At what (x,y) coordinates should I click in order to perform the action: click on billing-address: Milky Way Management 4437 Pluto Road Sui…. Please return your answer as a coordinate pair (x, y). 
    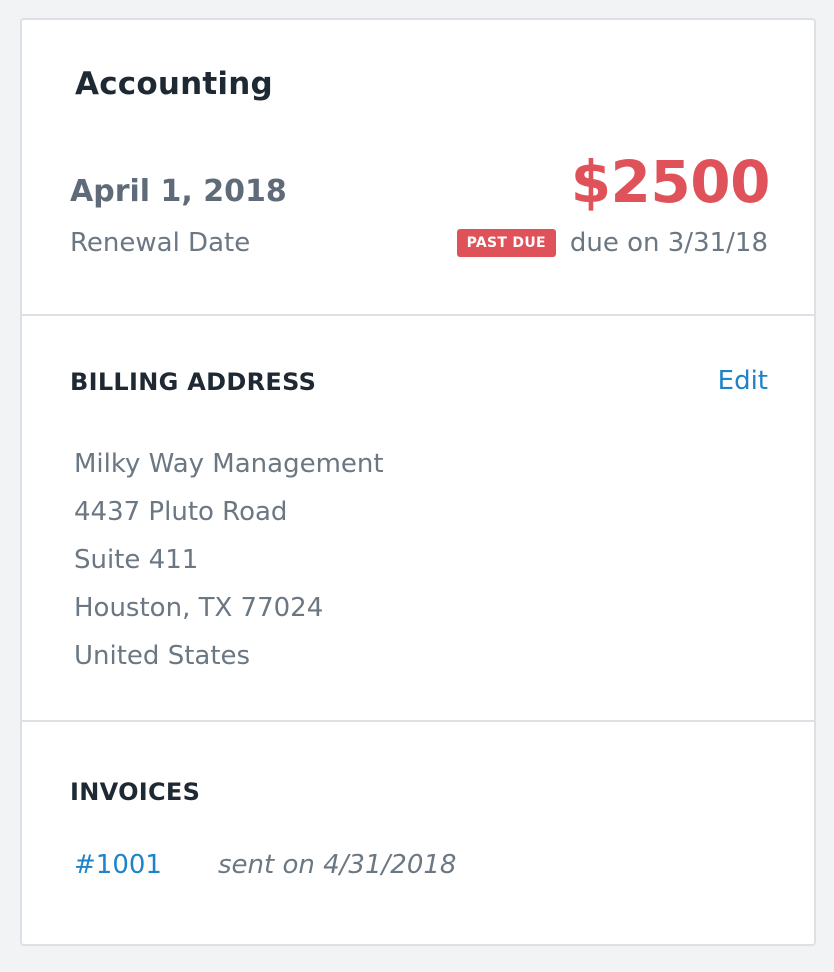
    Looking at the image, I should click on (229, 560).